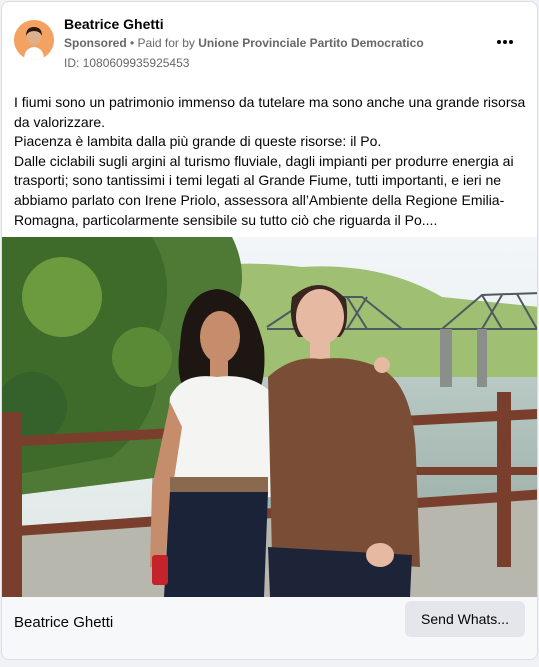  I want to click on sponsored-label: Sponsored, so click(95, 43).